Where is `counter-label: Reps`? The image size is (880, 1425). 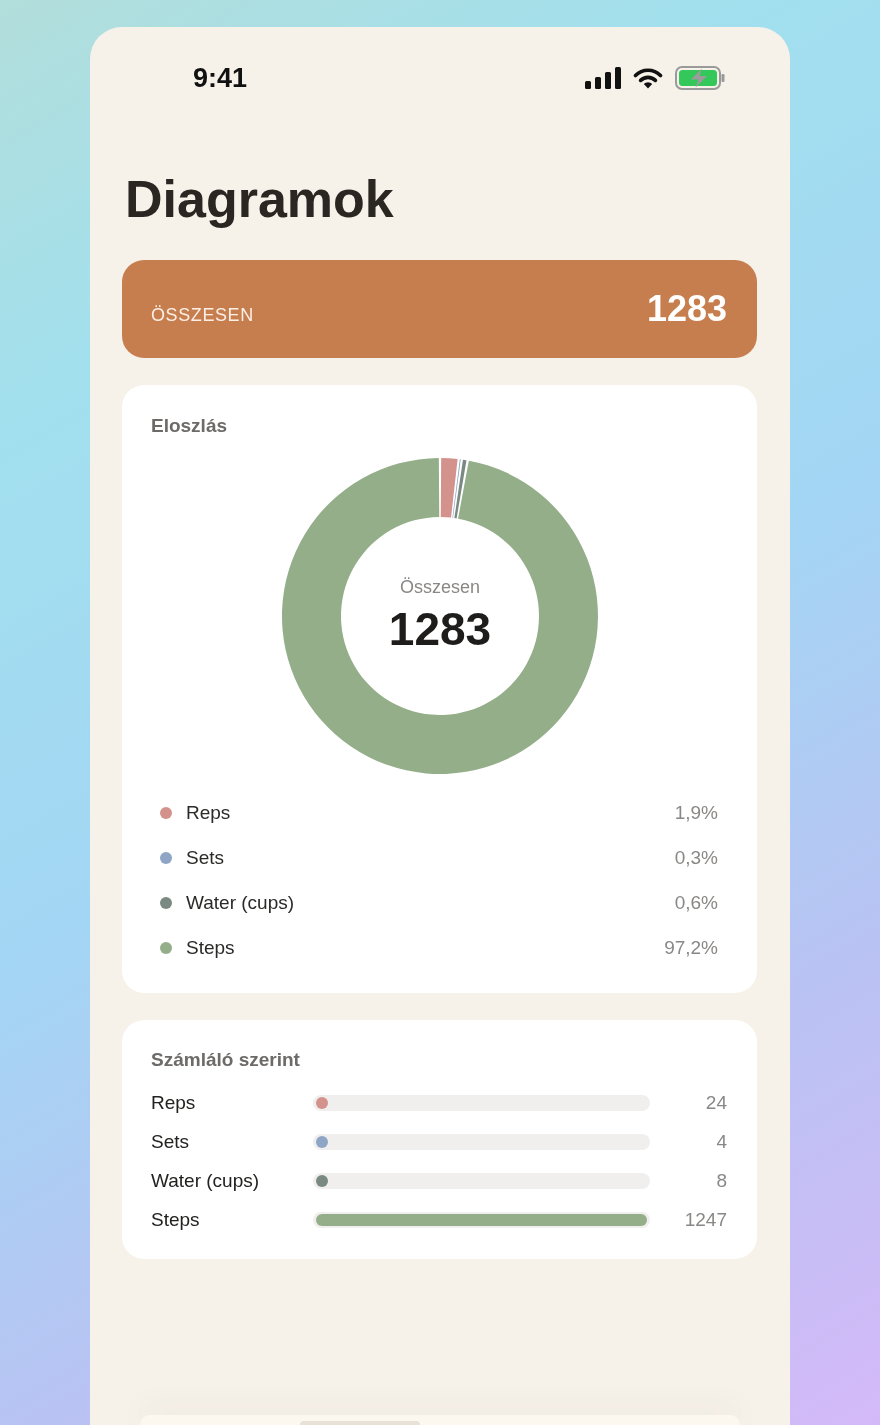
counter-label: Reps is located at coordinates (173, 1102).